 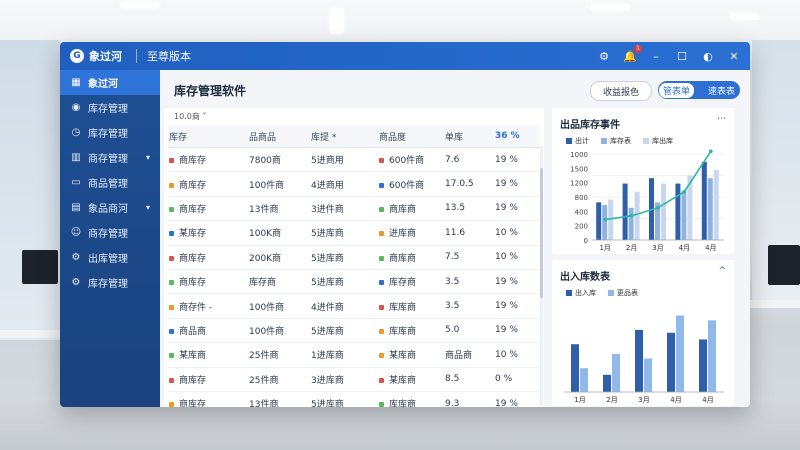 What do you see at coordinates (77, 56) in the screenshot?
I see `logo-icon: G` at bounding box center [77, 56].